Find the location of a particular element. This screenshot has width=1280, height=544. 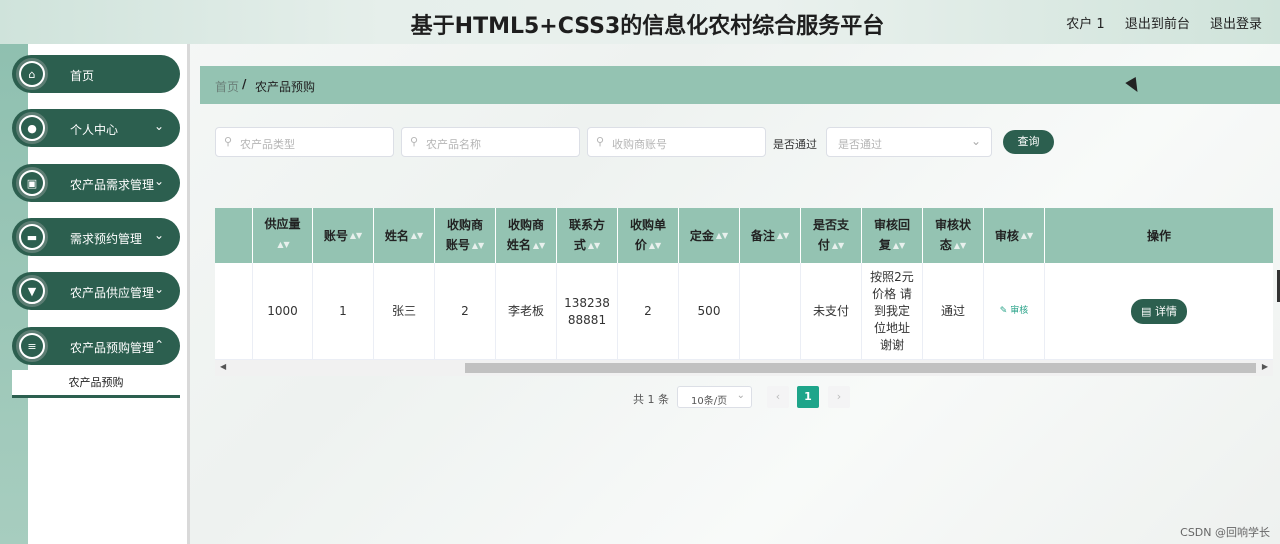

sidebar-item-label: 农产品供应管理 is located at coordinates (112, 293).